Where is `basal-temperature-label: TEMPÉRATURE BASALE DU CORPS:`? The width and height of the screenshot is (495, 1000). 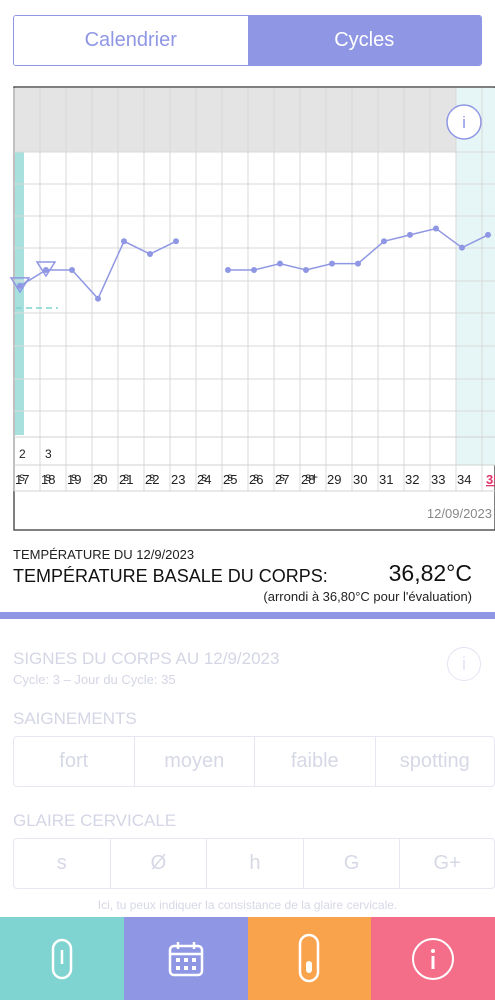
basal-temperature-label: TEMPÉRATURE BASALE DU CORPS: is located at coordinates (170, 576).